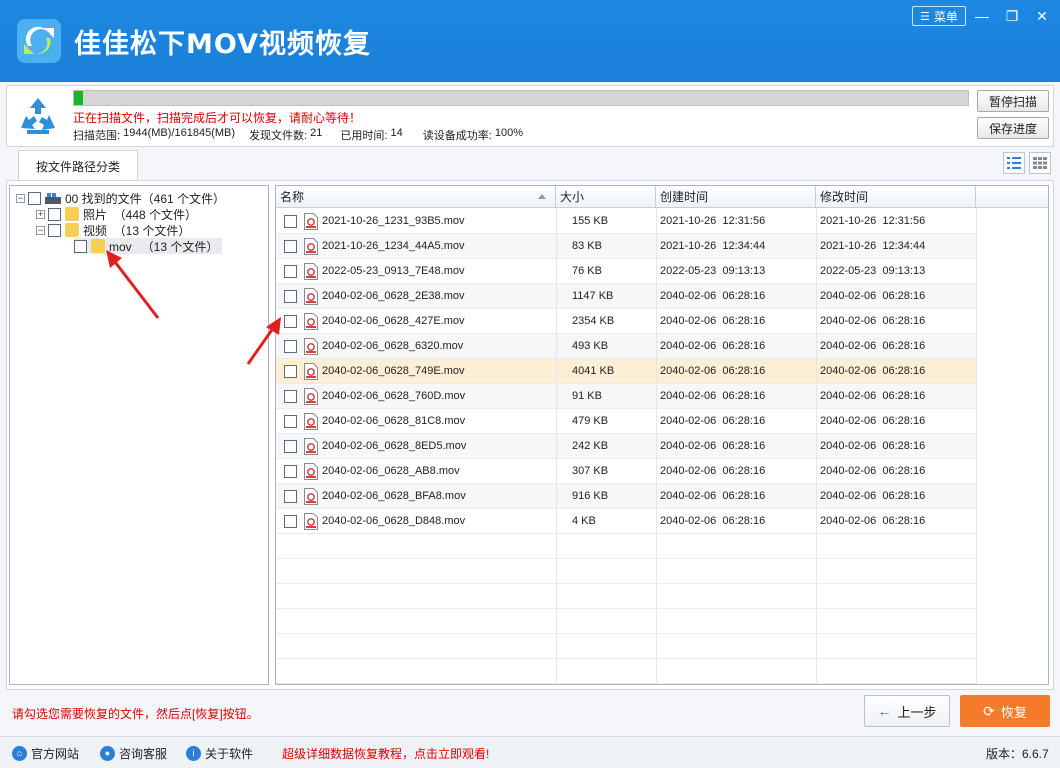  I want to click on tree-label-root: 00 找到的文件（461 个文件）, so click(145, 198).